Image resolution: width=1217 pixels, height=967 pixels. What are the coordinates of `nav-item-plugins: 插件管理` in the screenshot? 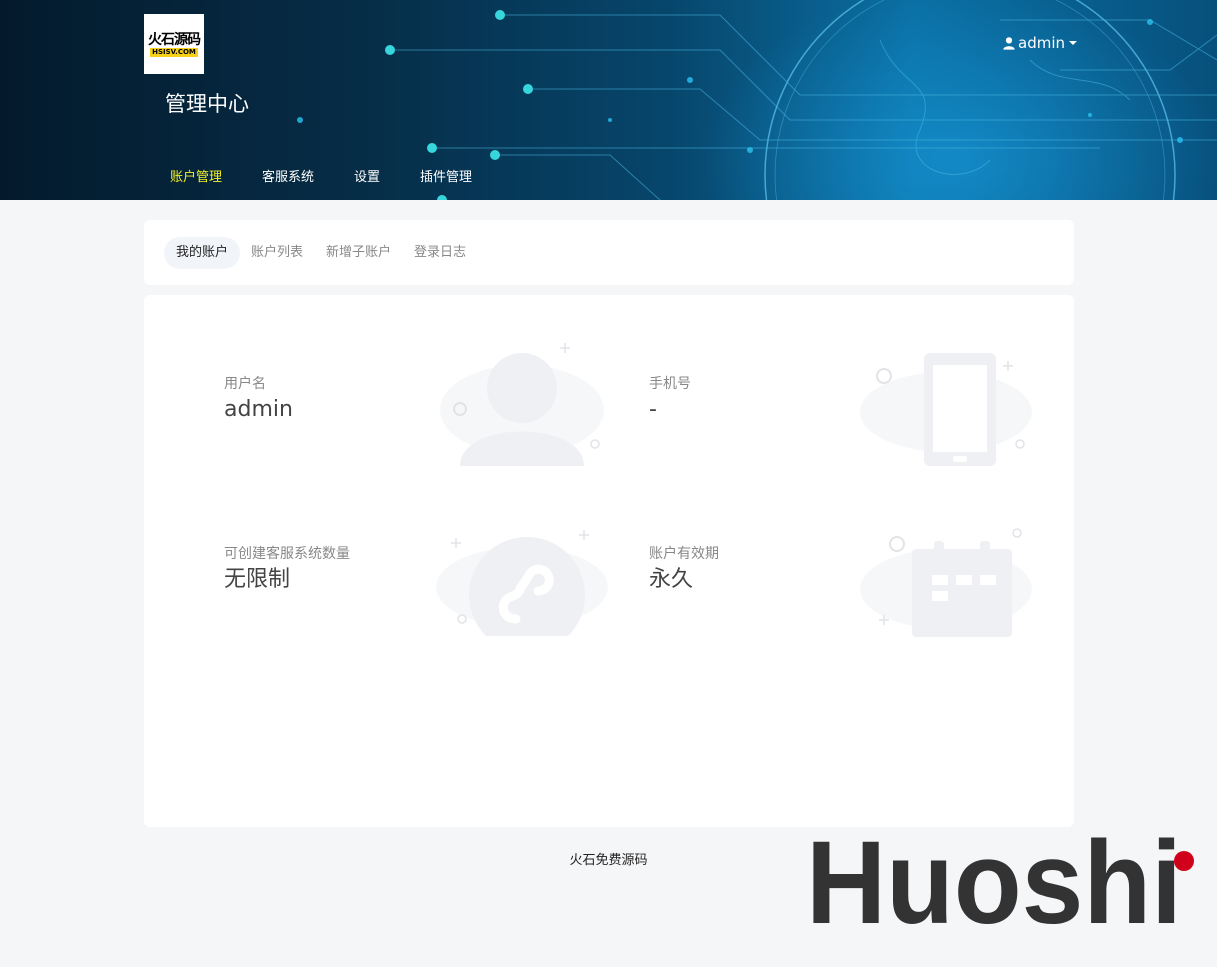 It's located at (446, 175).